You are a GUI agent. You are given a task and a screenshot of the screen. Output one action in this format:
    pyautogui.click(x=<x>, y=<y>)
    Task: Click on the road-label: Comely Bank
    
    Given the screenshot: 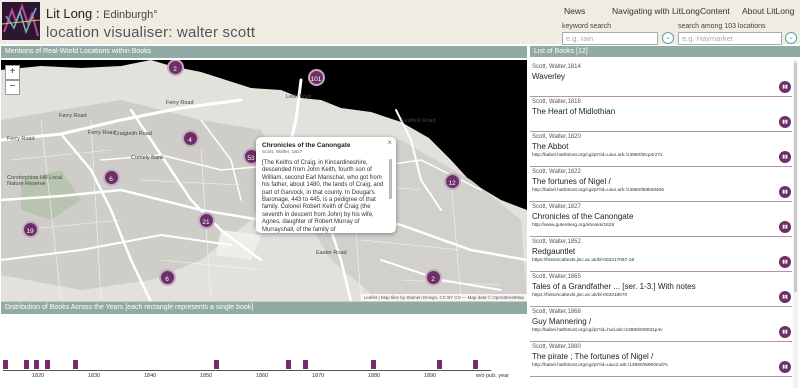 What is the action you would take?
    pyautogui.click(x=147, y=158)
    